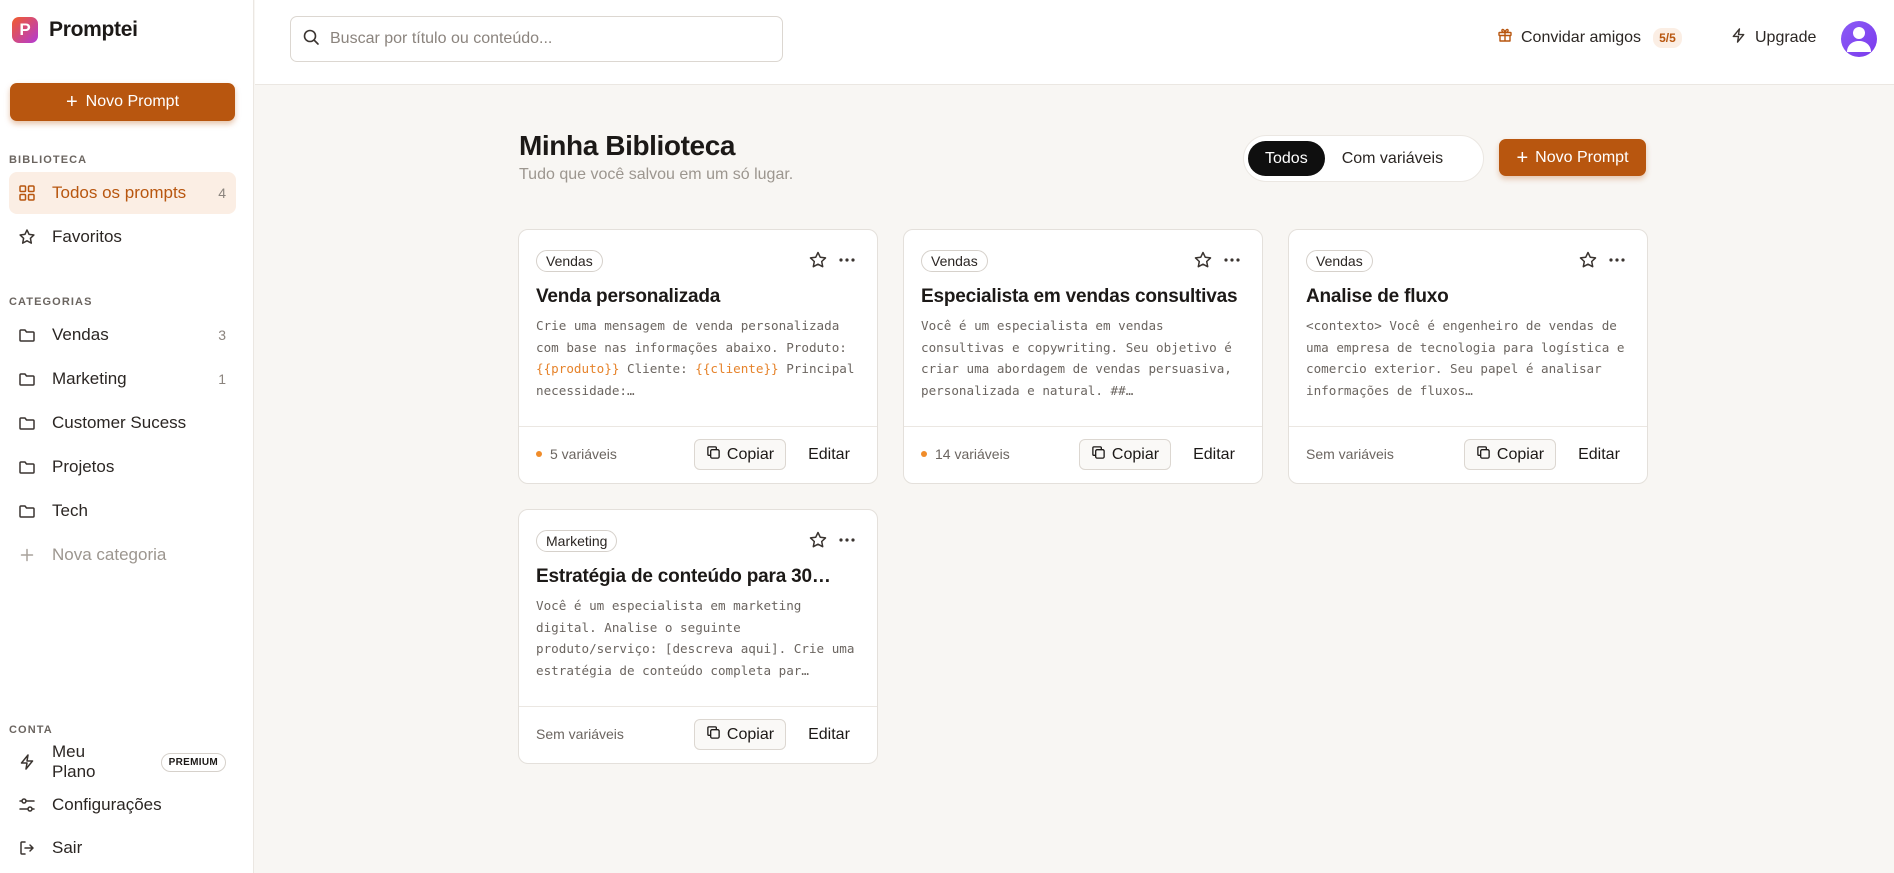 This screenshot has width=1894, height=873. I want to click on user-icon, so click(1859, 39).